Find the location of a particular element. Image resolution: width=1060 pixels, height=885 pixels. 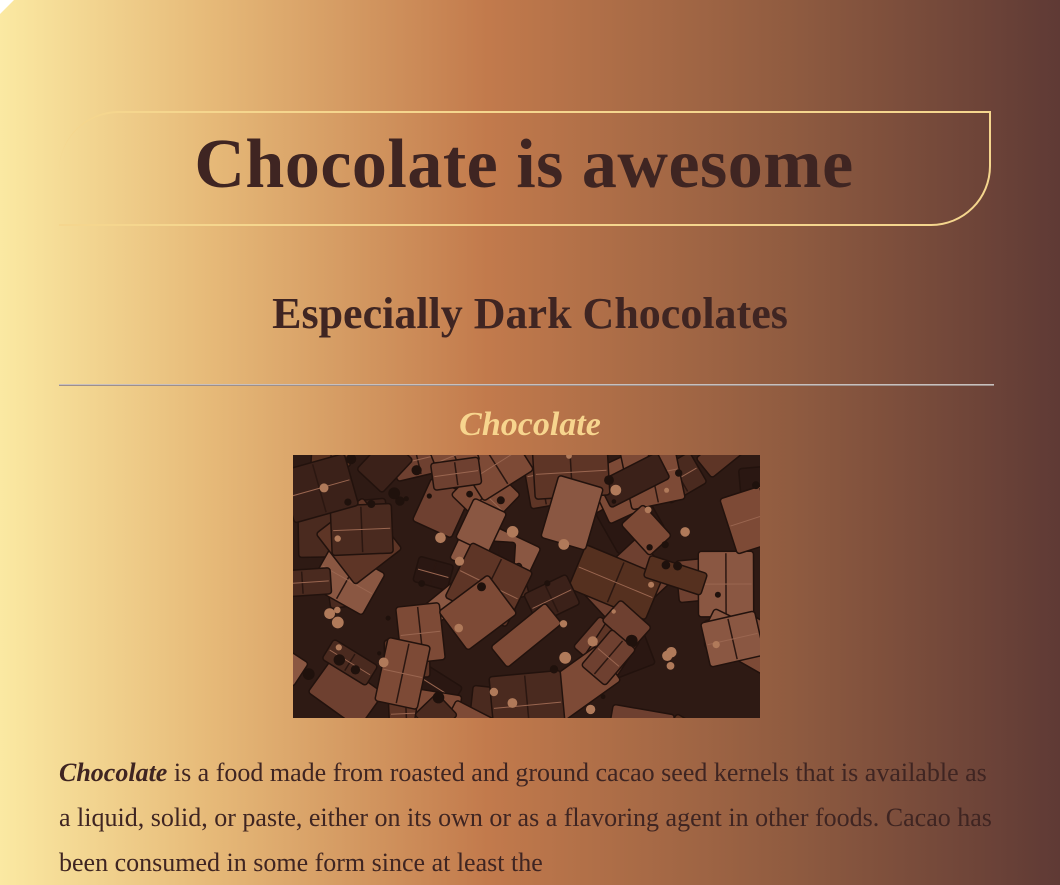

chocolate-photo is located at coordinates (526, 586).